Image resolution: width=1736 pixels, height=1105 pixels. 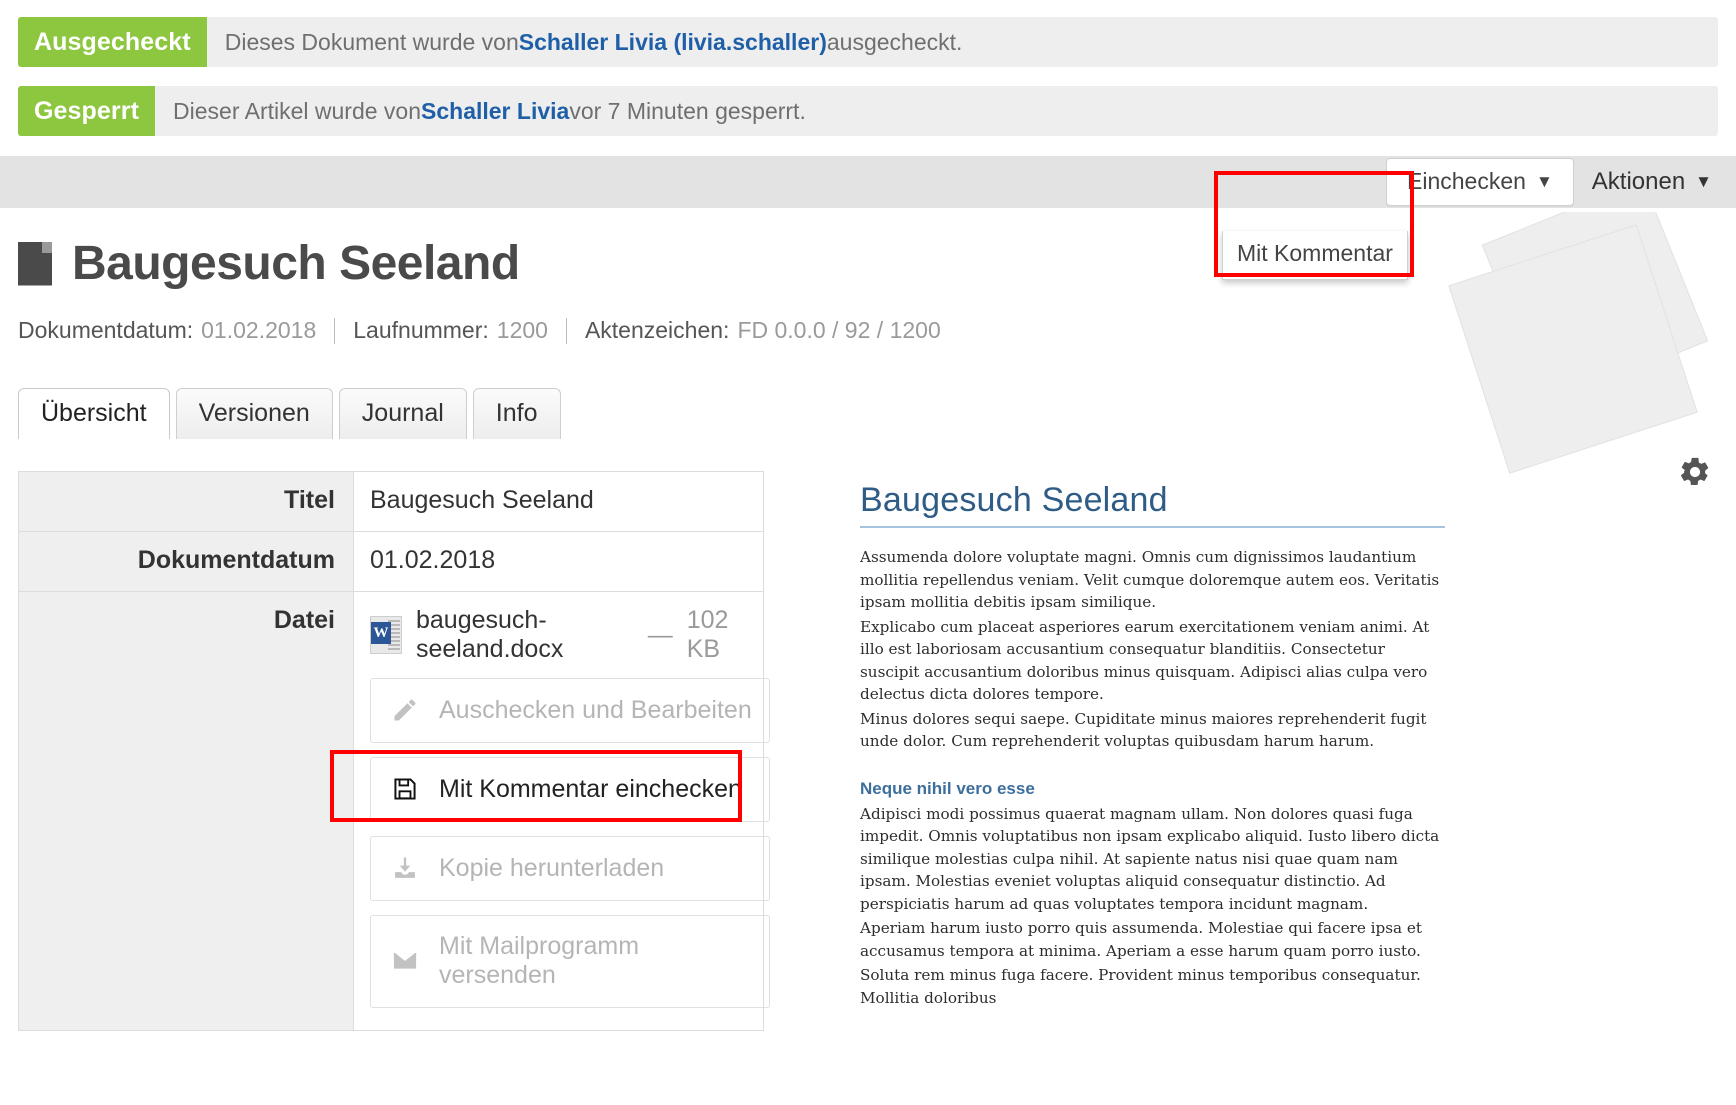 What do you see at coordinates (590, 788) in the screenshot?
I see `mit-kommentar-einchecken-label: Mit Kommentar einchecken` at bounding box center [590, 788].